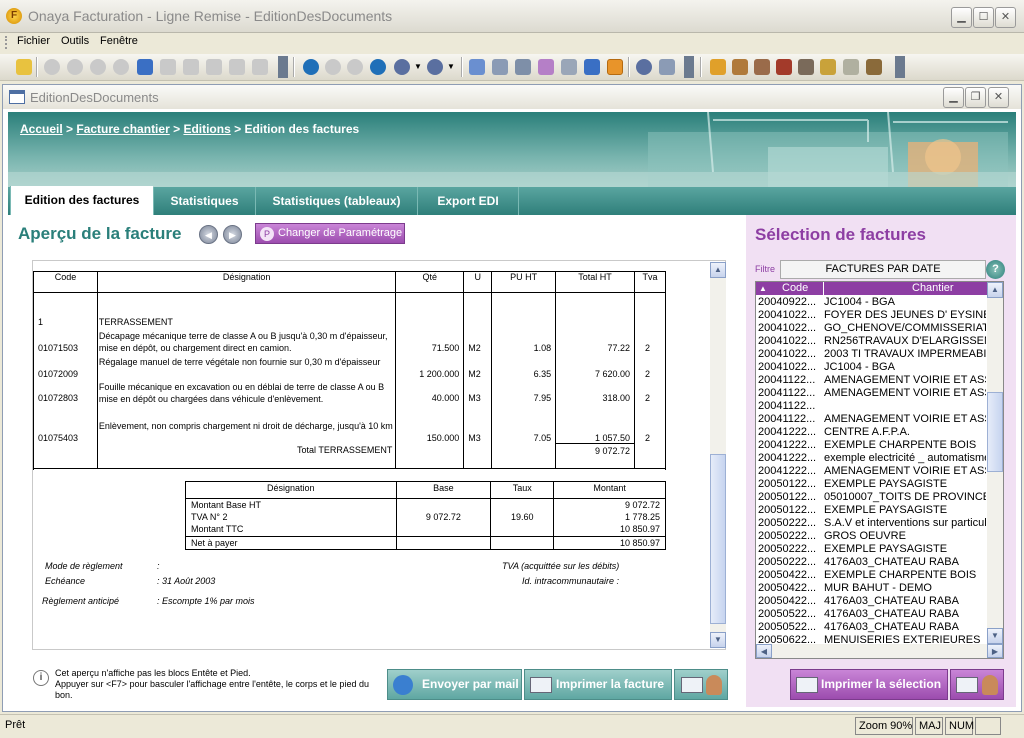 The height and width of the screenshot is (738, 1024). I want to click on list-item: 20050222... EXEMPLE PAYSAGISTE, so click(871, 549).